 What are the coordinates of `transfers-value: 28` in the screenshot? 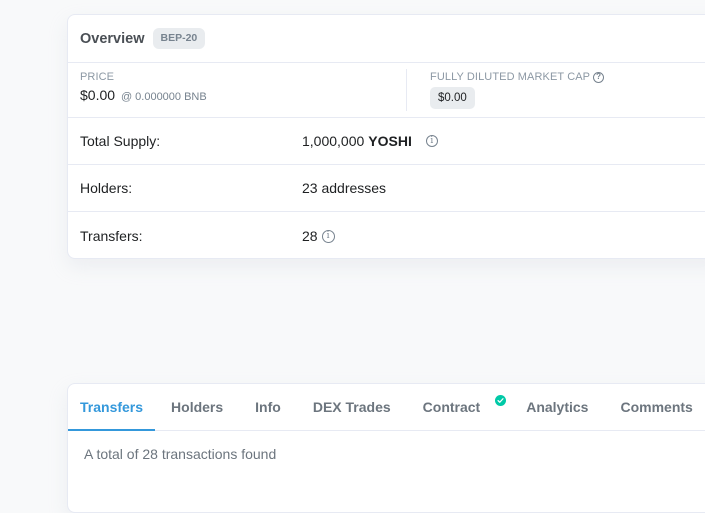 It's located at (310, 236).